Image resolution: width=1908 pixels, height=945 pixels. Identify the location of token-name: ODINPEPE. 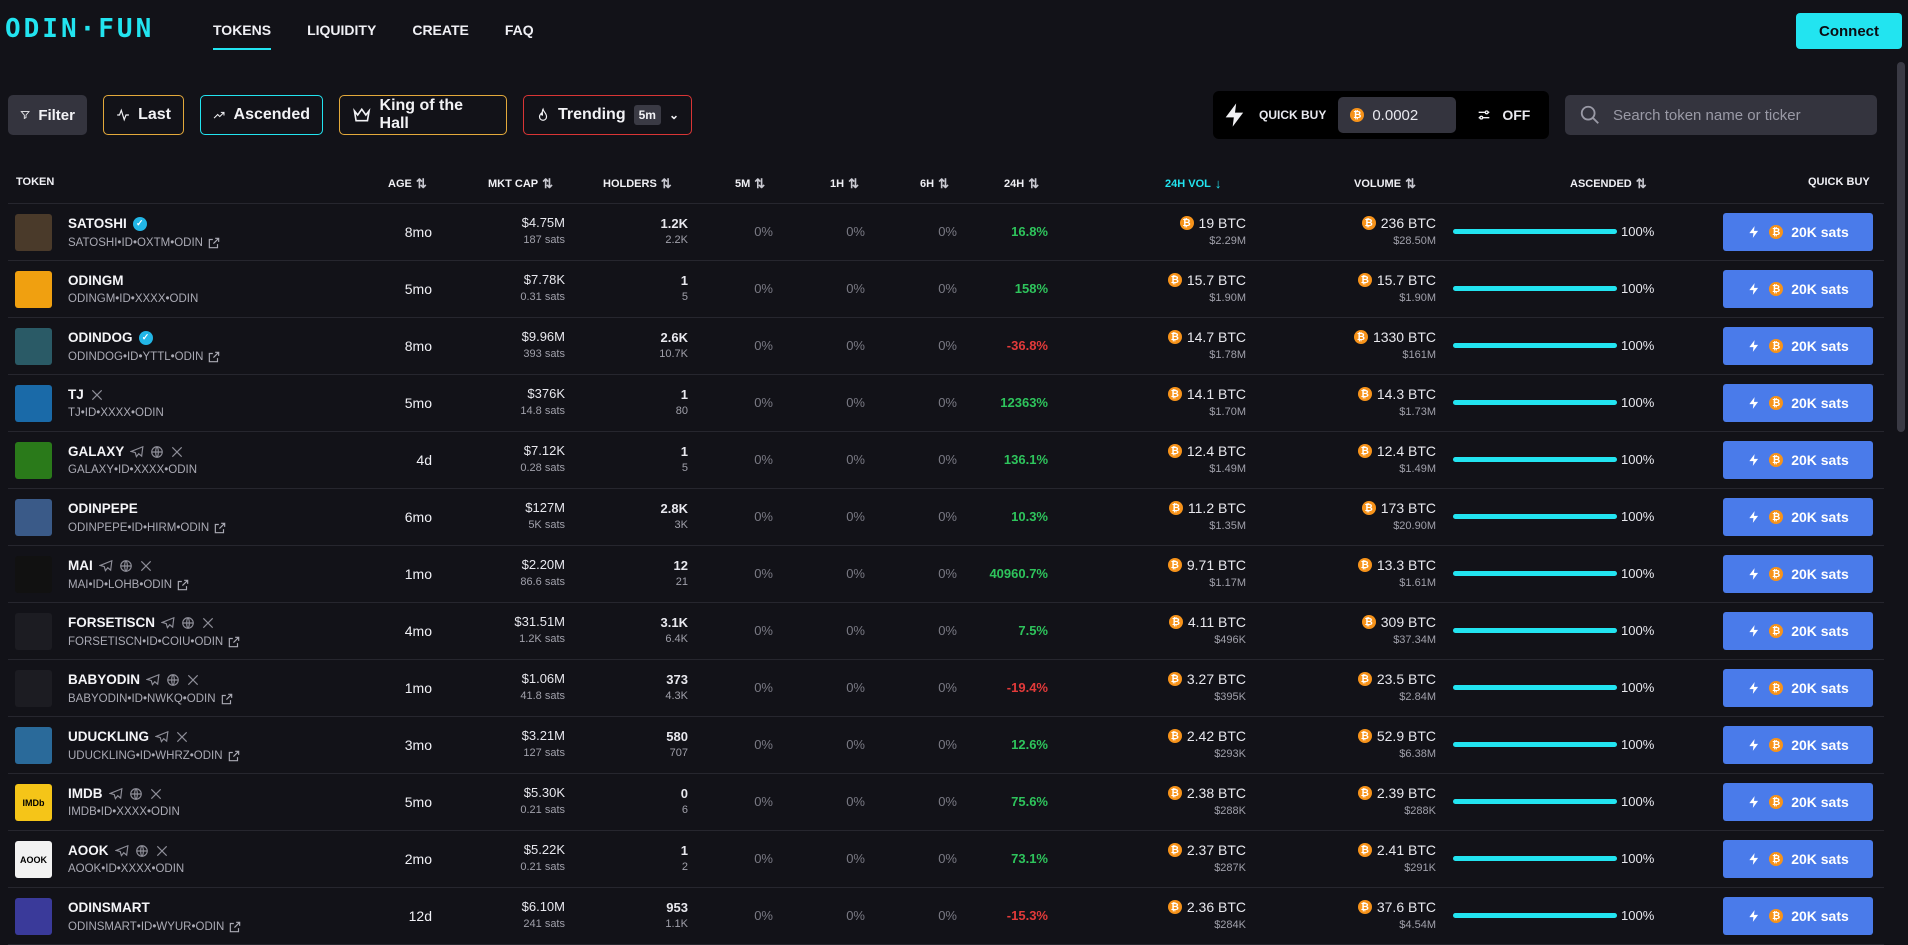
(103, 508).